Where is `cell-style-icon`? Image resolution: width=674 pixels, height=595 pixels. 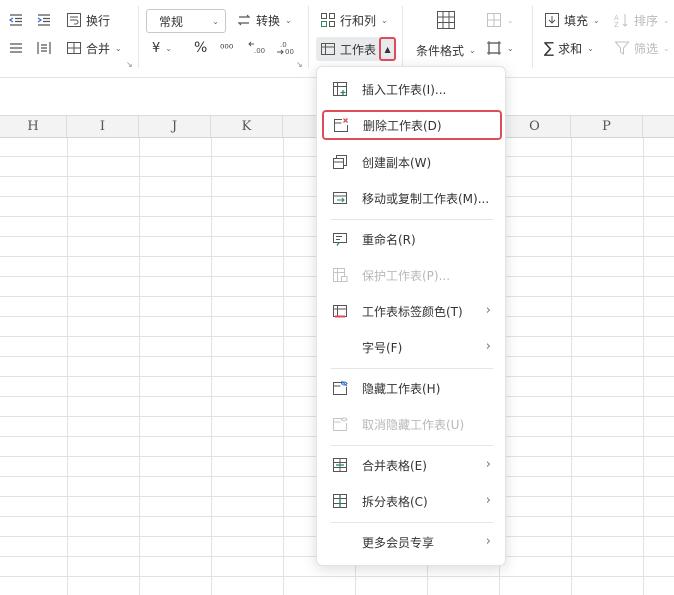
cell-style-icon is located at coordinates (494, 20).